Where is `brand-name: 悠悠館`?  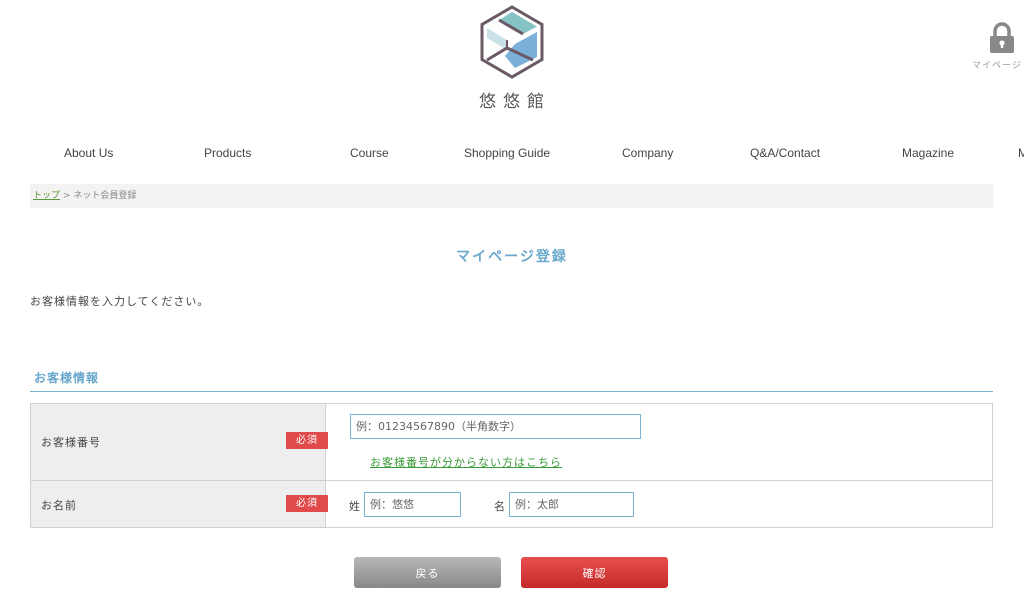 brand-name: 悠悠館 is located at coordinates (515, 102).